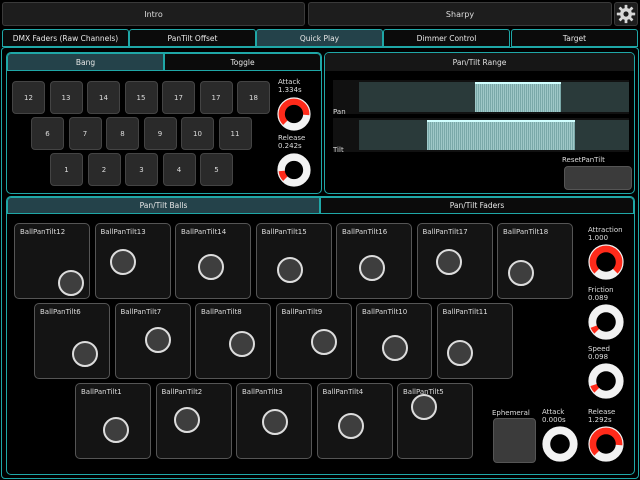  Describe the element at coordinates (606, 381) in the screenshot. I see `speed-knob` at that location.